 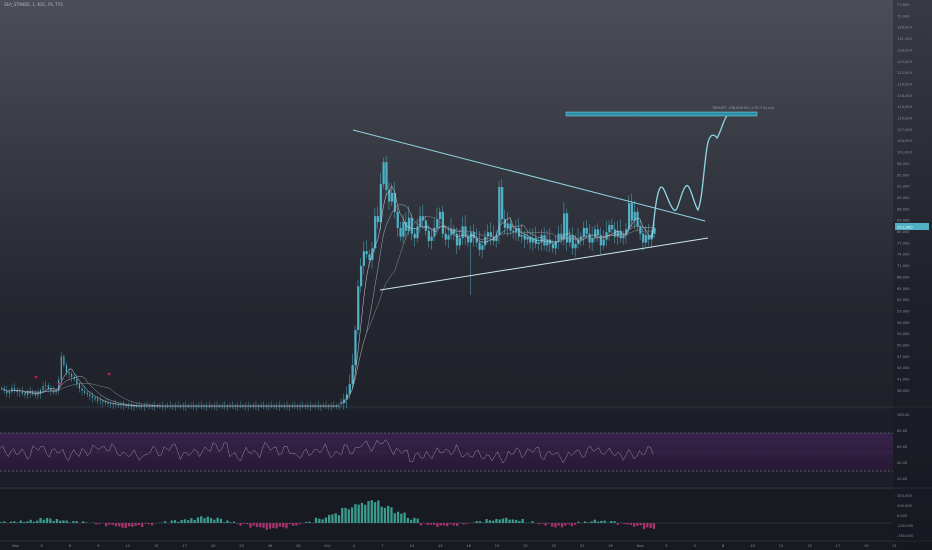 I want to click on time-tick-label: 13, so click(x=440, y=546).